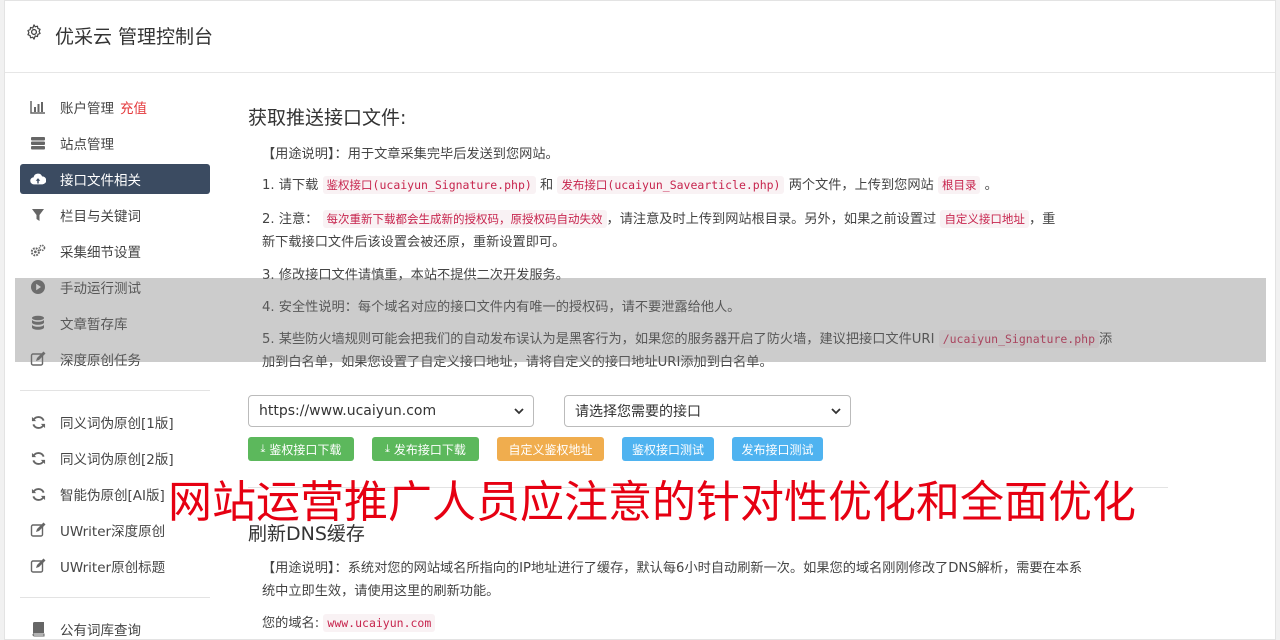 The height and width of the screenshot is (640, 1280). Describe the element at coordinates (429, 185) in the screenshot. I see `signature-file-code: 鉴权接口(ucaiyun_Signature.php)` at that location.